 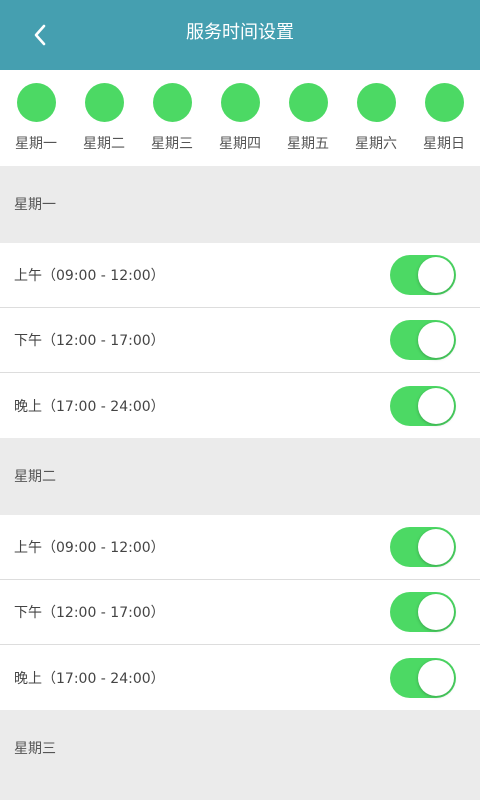 What do you see at coordinates (104, 124) in the screenshot?
I see `weekday-item-tue: 星期二` at bounding box center [104, 124].